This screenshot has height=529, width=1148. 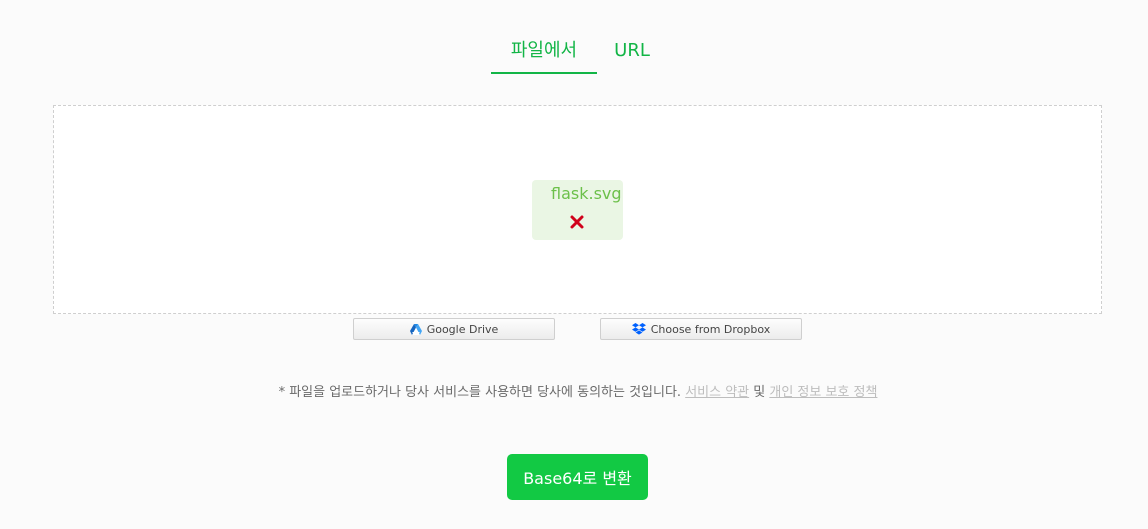 What do you see at coordinates (717, 392) in the screenshot?
I see `terms-of-service-link: 서비스 약관` at bounding box center [717, 392].